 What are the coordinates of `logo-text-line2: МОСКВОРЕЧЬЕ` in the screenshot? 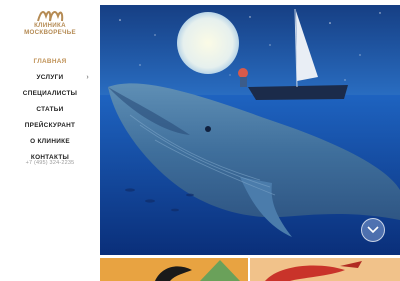 It's located at (50, 32).